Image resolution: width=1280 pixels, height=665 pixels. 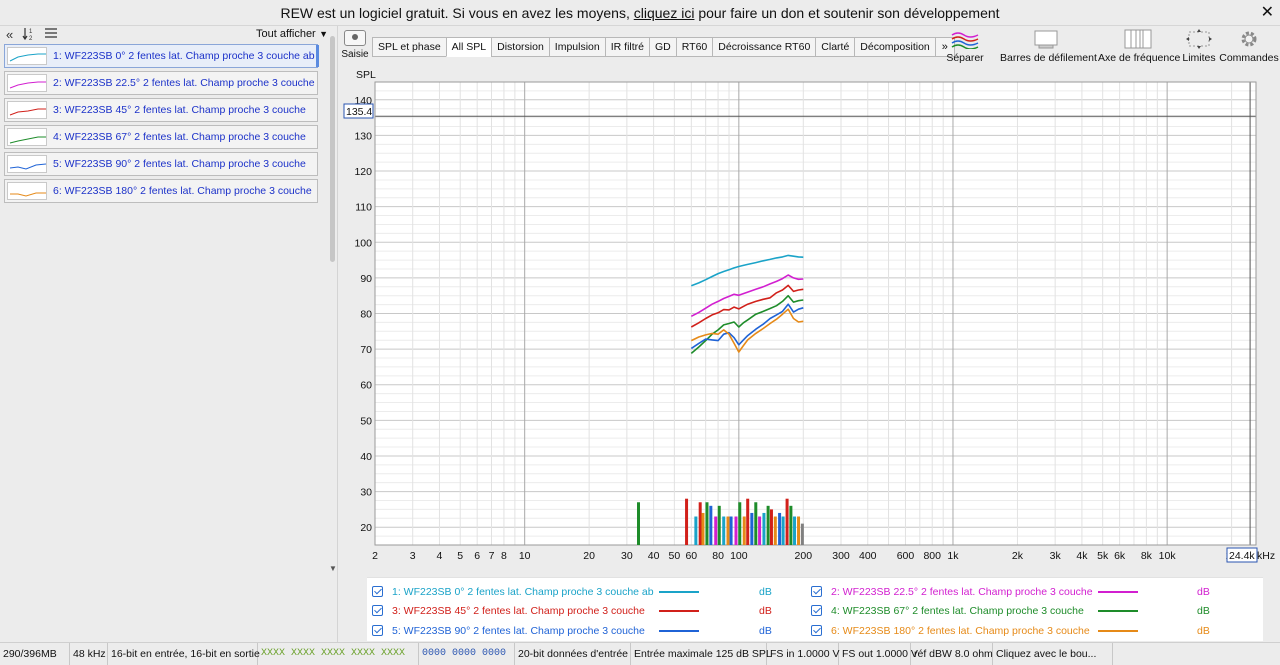 What do you see at coordinates (841, 556) in the screenshot?
I see `x-tick-label: 300` at bounding box center [841, 556].